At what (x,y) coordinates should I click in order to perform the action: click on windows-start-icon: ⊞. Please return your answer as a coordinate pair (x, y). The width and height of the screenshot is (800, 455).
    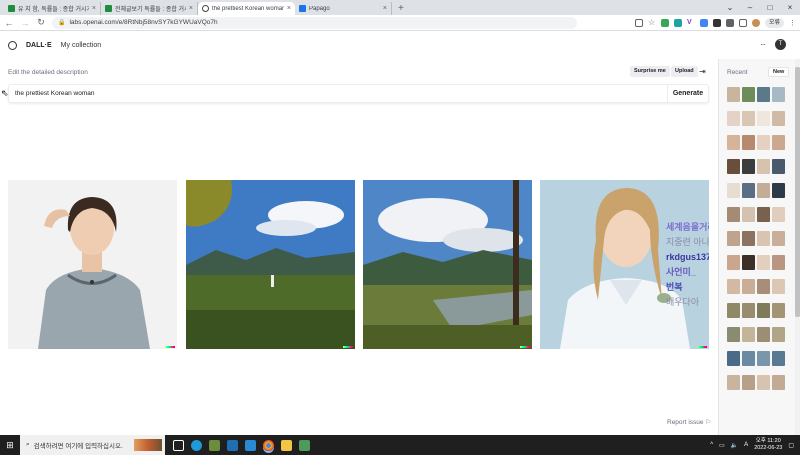
    Looking at the image, I should click on (10, 445).